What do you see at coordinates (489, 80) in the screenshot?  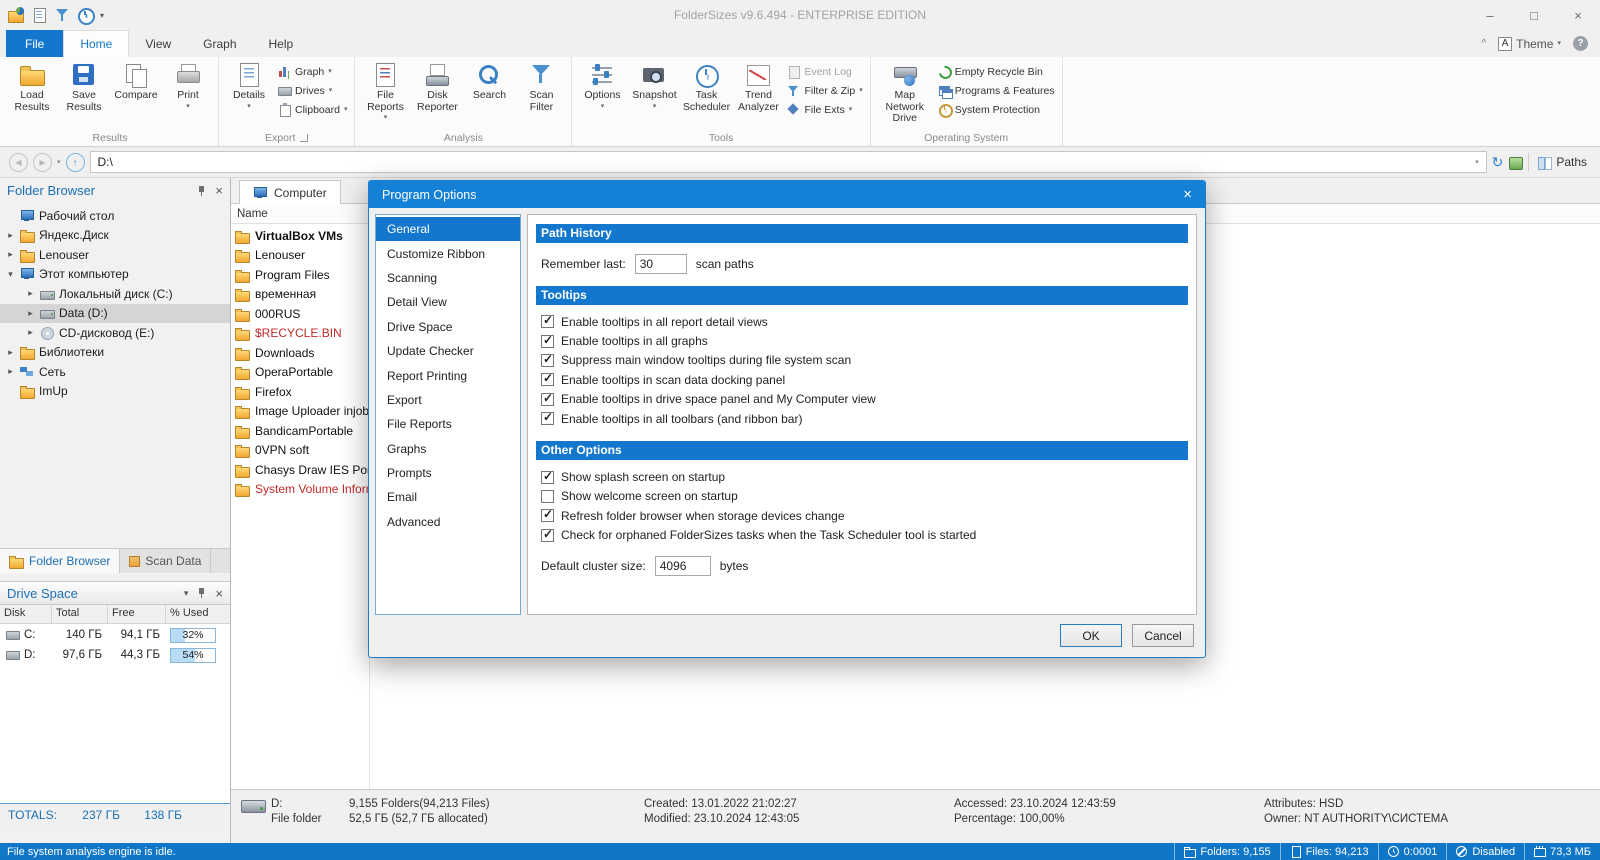 I see `search-button: Search` at bounding box center [489, 80].